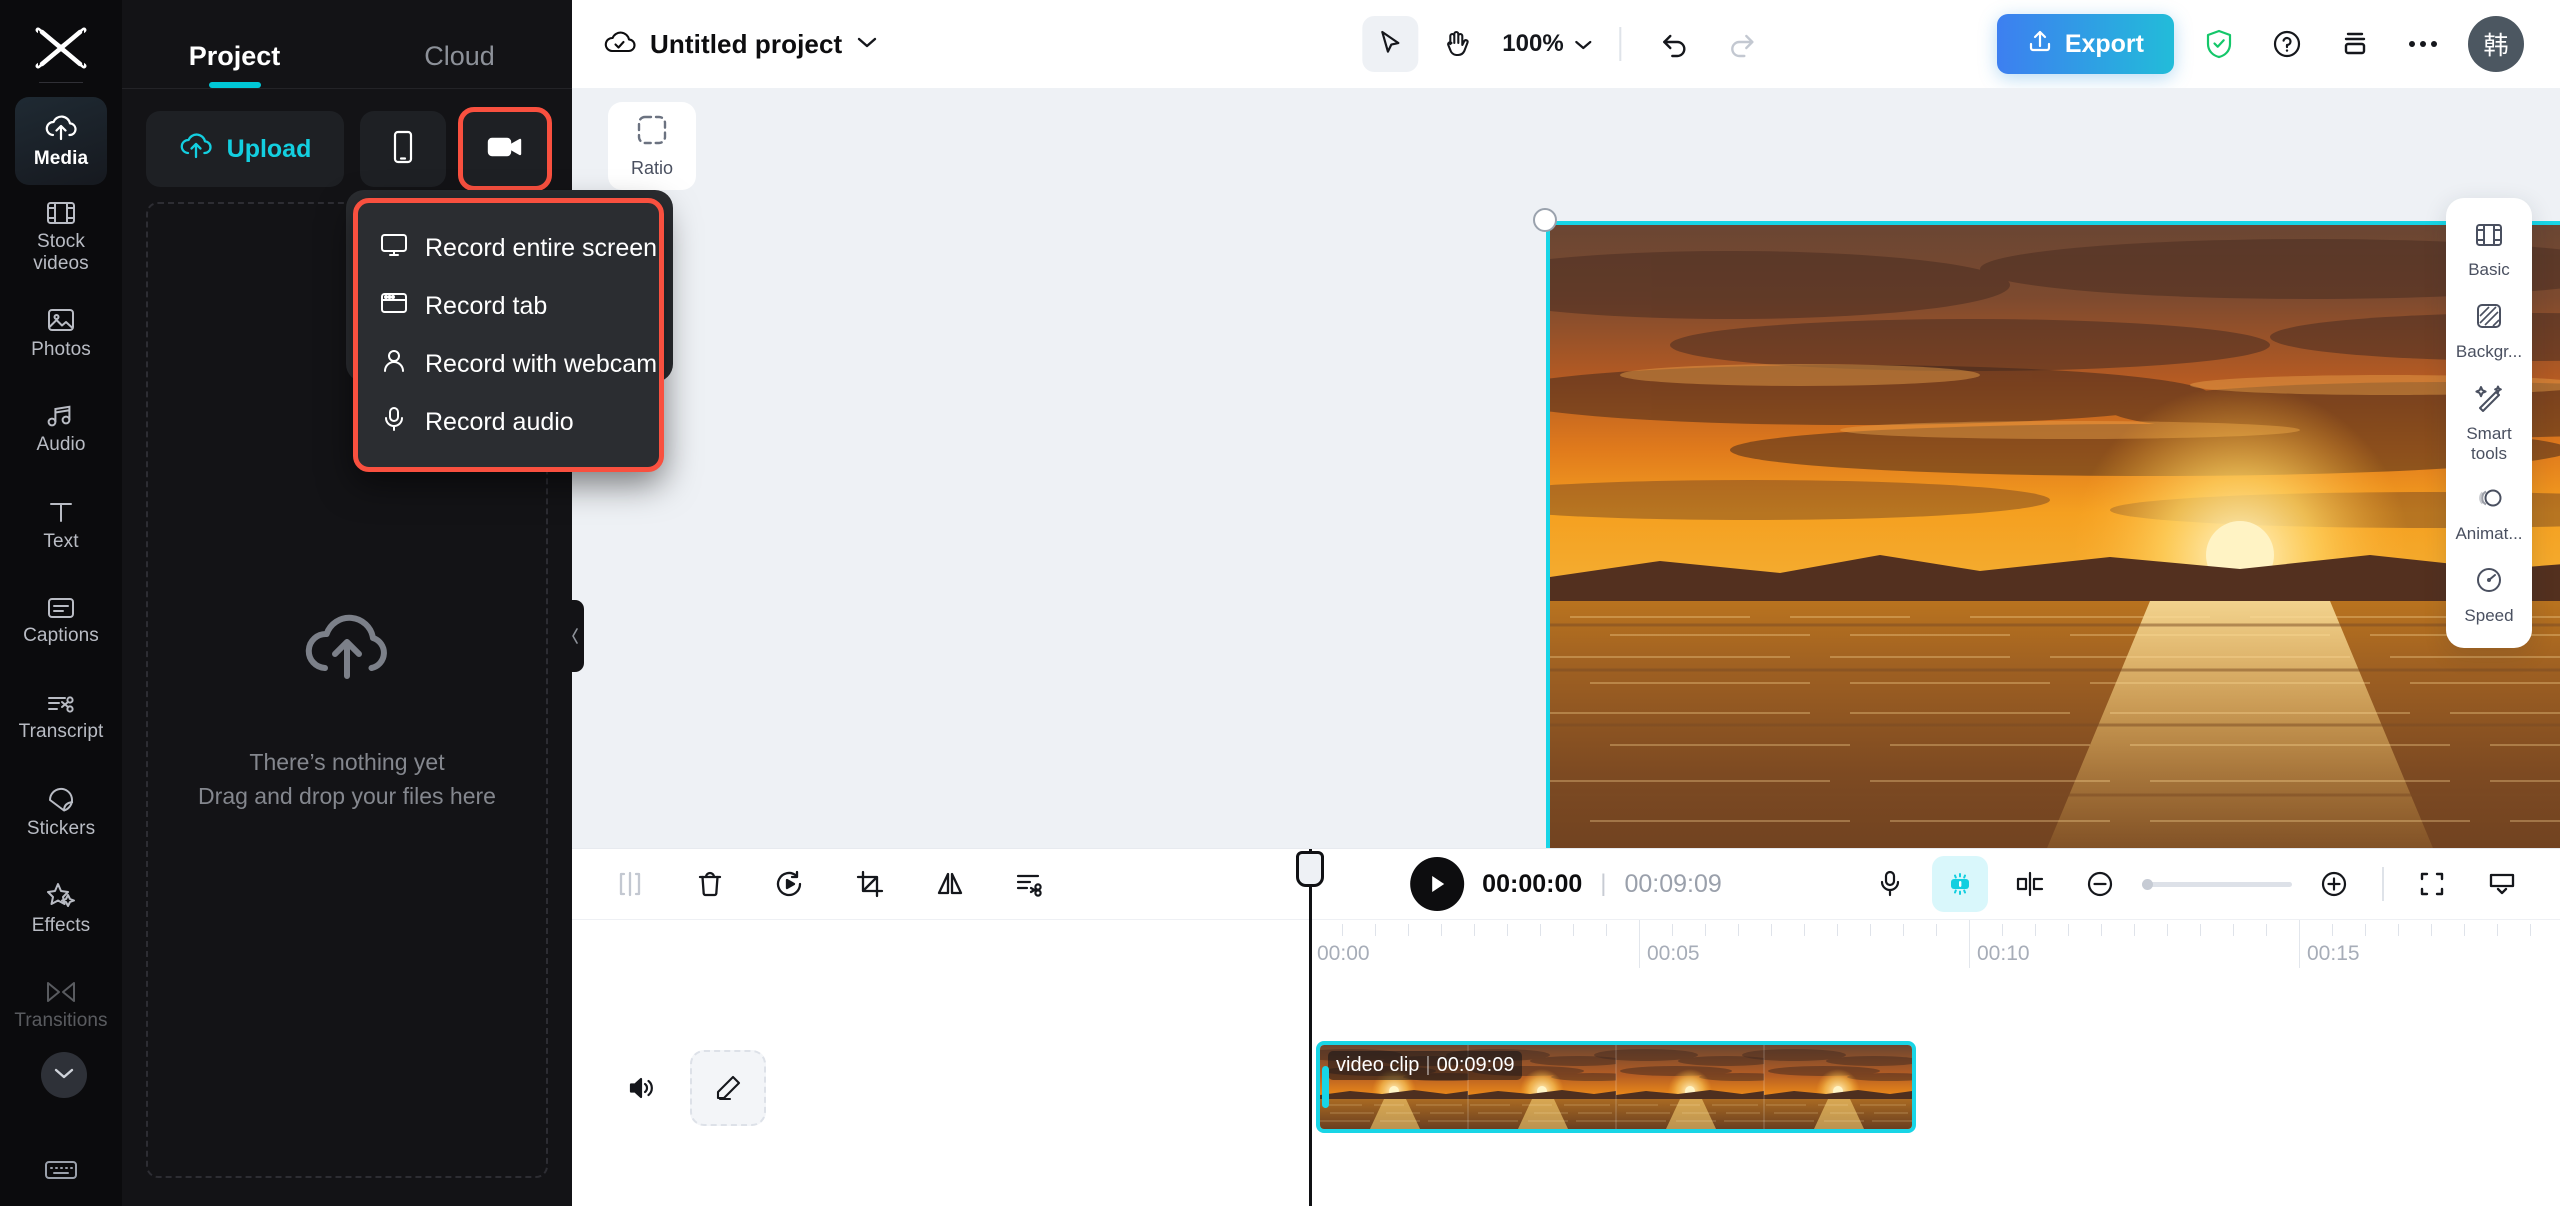  I want to click on audio-beat-icon, so click(1960, 884).